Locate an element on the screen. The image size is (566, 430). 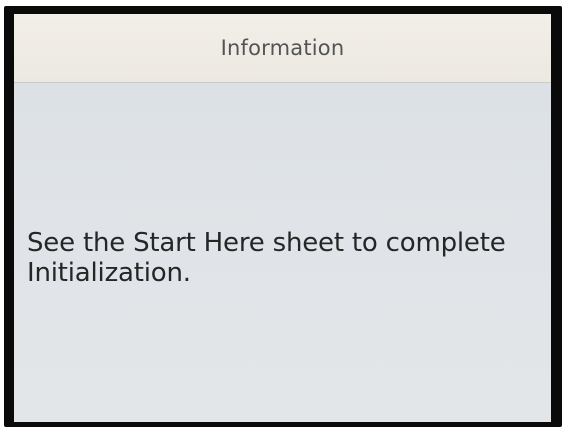
dialog-title: Information is located at coordinates (282, 48).